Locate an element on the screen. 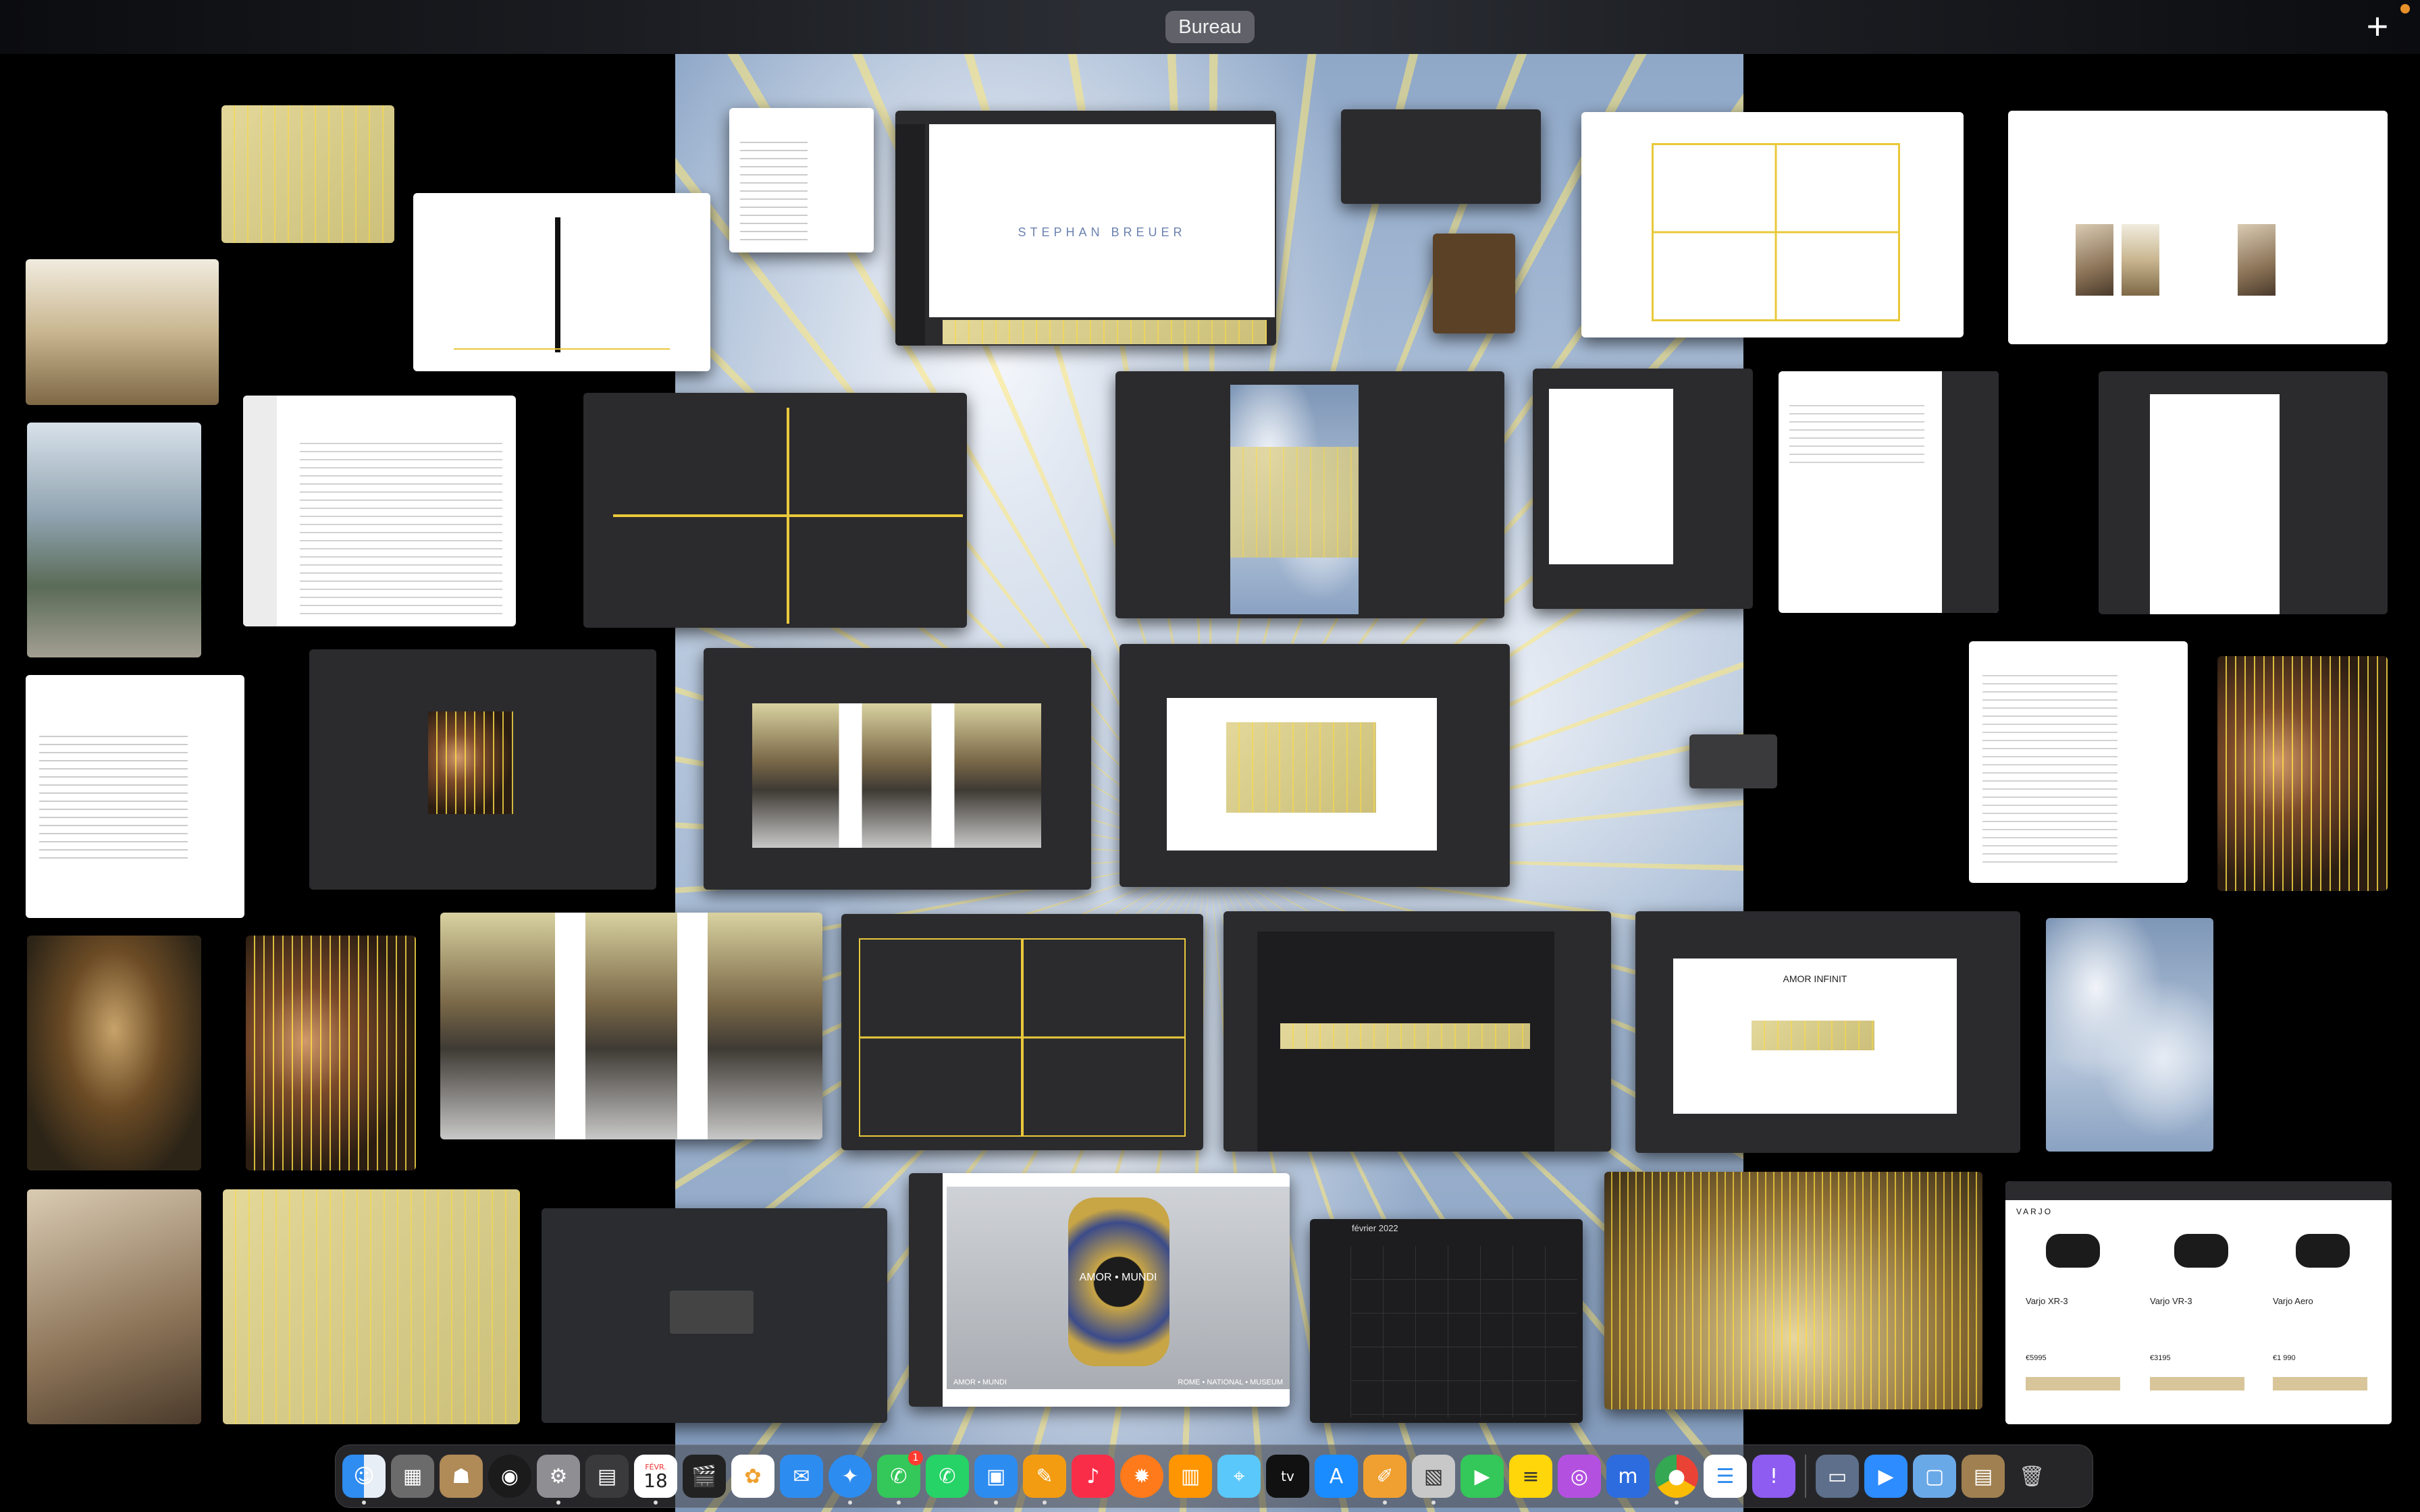 The width and height of the screenshot is (2420, 1512). window-calendar: février 2022 is located at coordinates (1446, 1321).